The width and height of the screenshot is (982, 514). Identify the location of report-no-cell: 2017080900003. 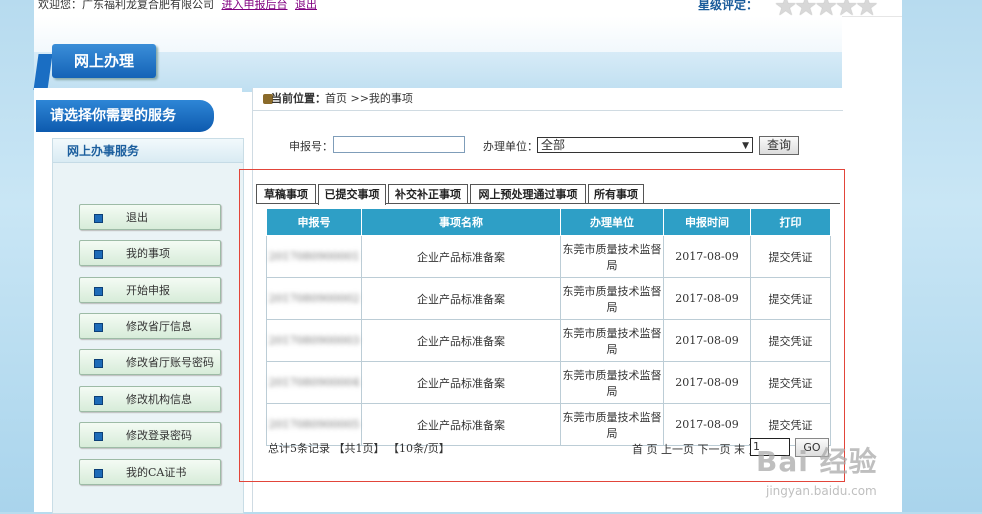
(314, 340).